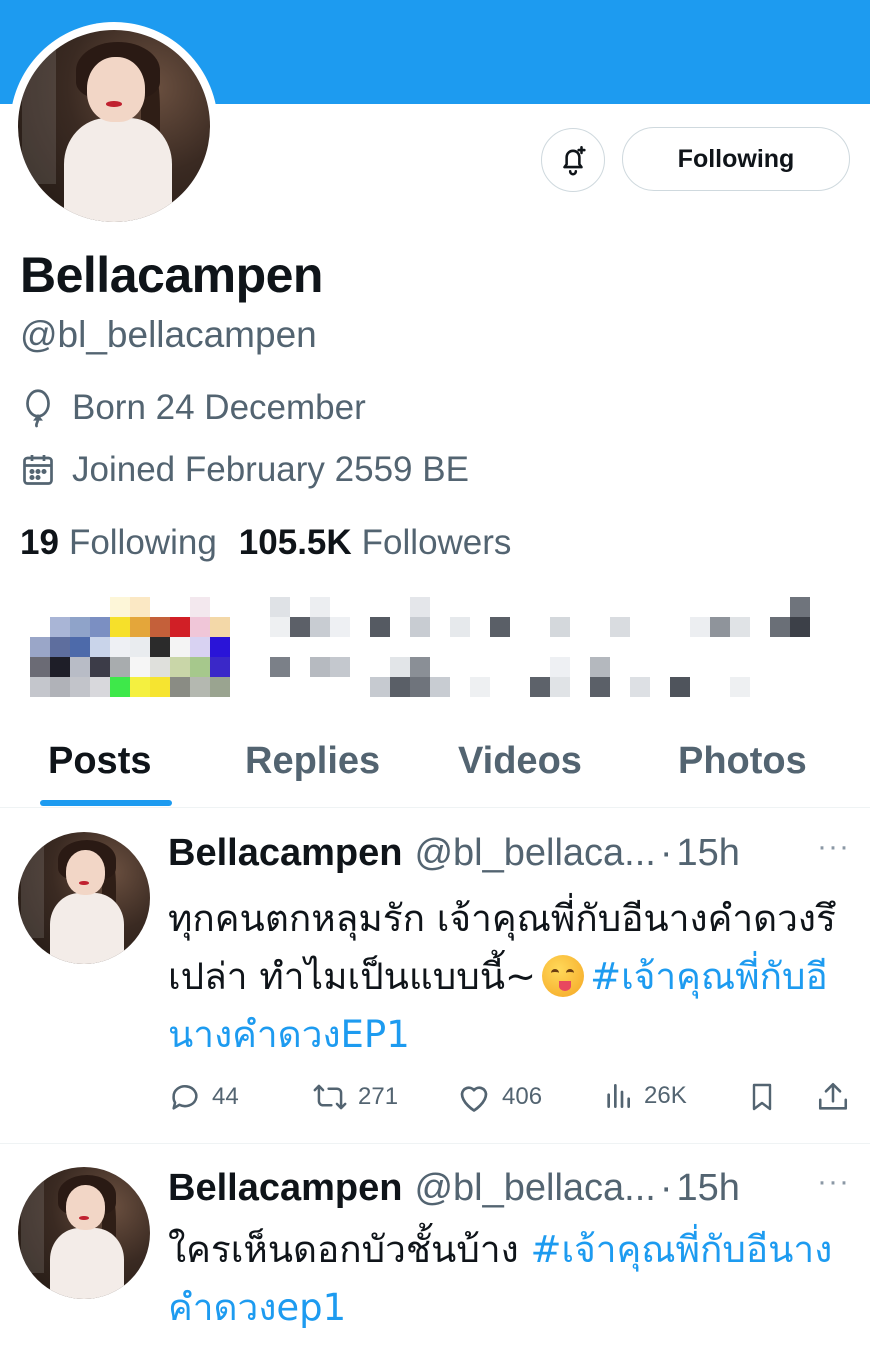  What do you see at coordinates (168, 334) in the screenshot?
I see `profile-handle: @bl_bellacampen` at bounding box center [168, 334].